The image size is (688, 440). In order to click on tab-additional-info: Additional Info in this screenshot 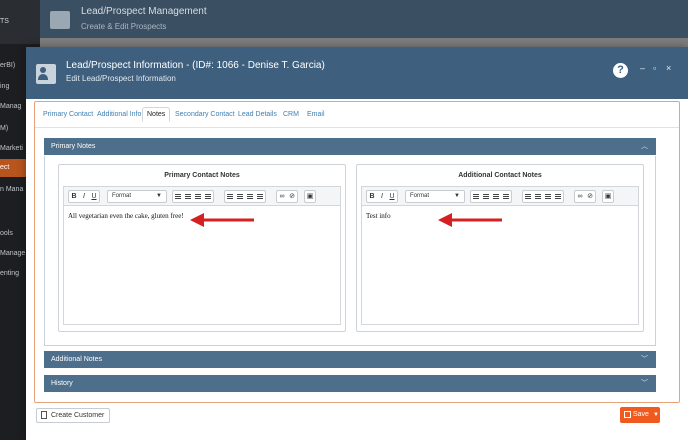, I will do `click(119, 114)`.